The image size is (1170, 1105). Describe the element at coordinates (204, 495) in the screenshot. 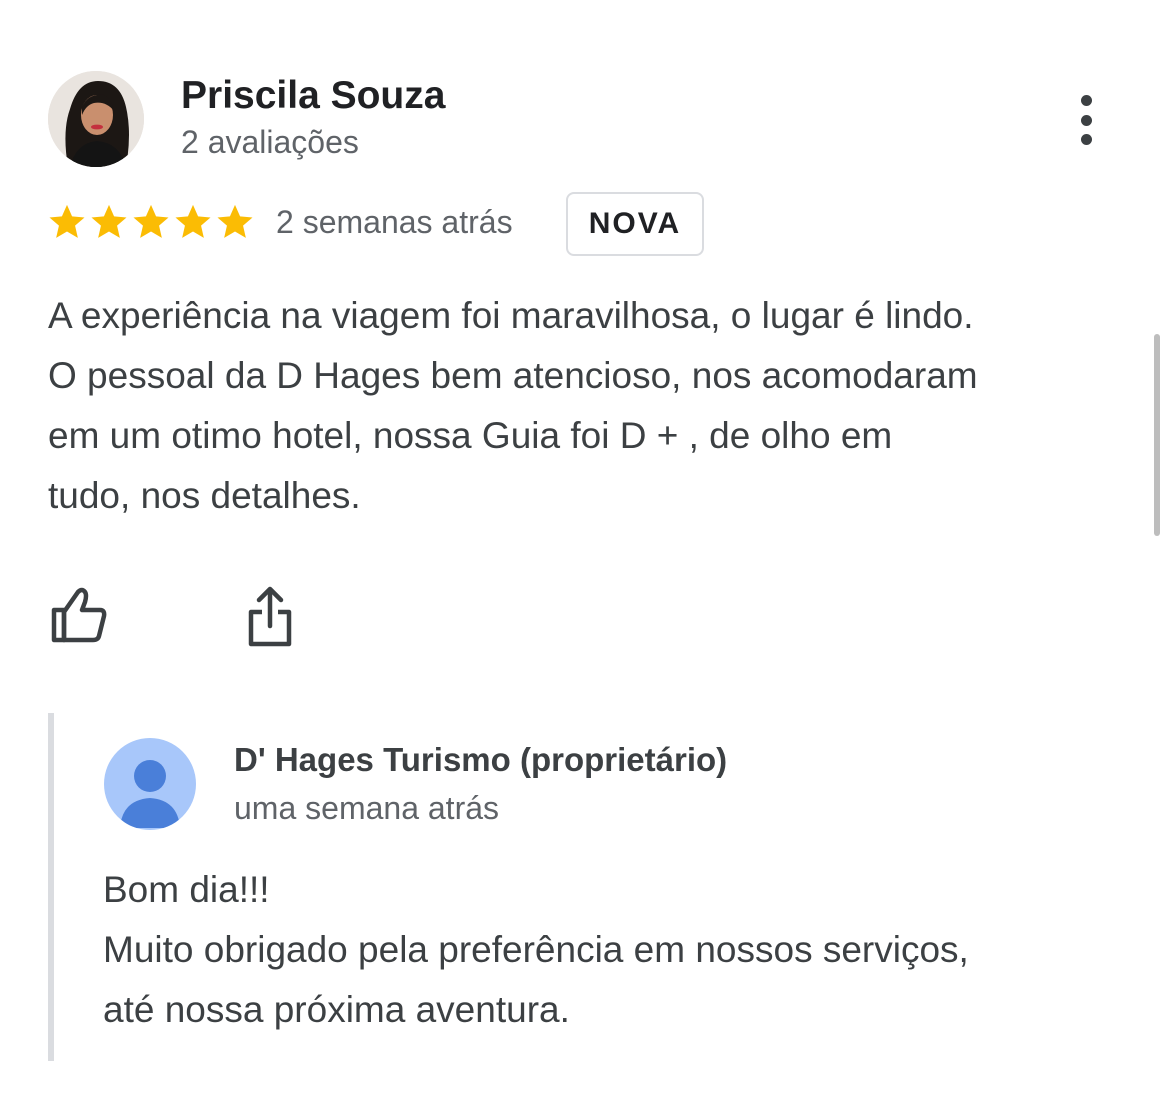

I see `review-text-line: tudo, nos detalhes.` at that location.